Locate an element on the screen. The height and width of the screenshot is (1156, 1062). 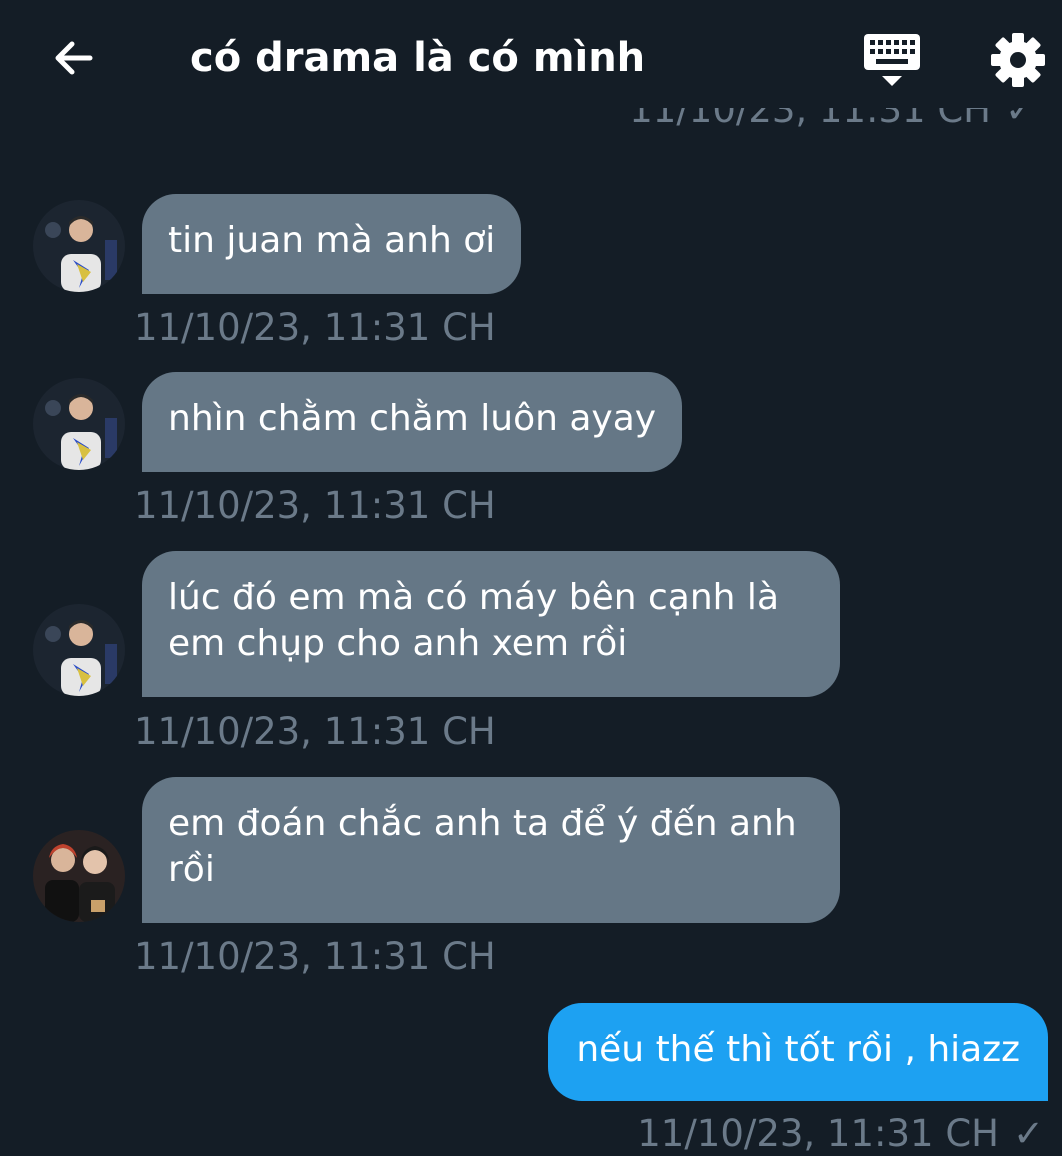
message-text: nếu thế thì tốt rồi , hiazz is located at coordinates (798, 1049).